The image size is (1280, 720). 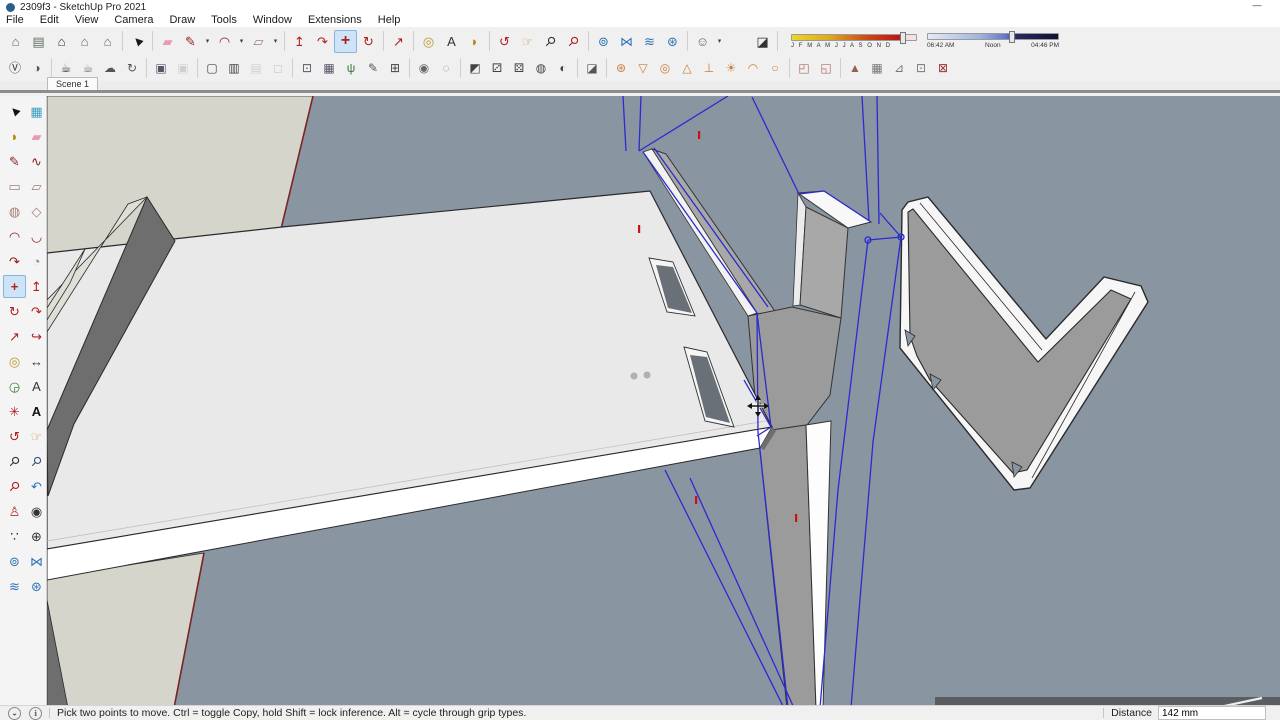 What do you see at coordinates (877, 68) in the screenshot?
I see `sandbox-from-scratch-icon: ▦` at bounding box center [877, 68].